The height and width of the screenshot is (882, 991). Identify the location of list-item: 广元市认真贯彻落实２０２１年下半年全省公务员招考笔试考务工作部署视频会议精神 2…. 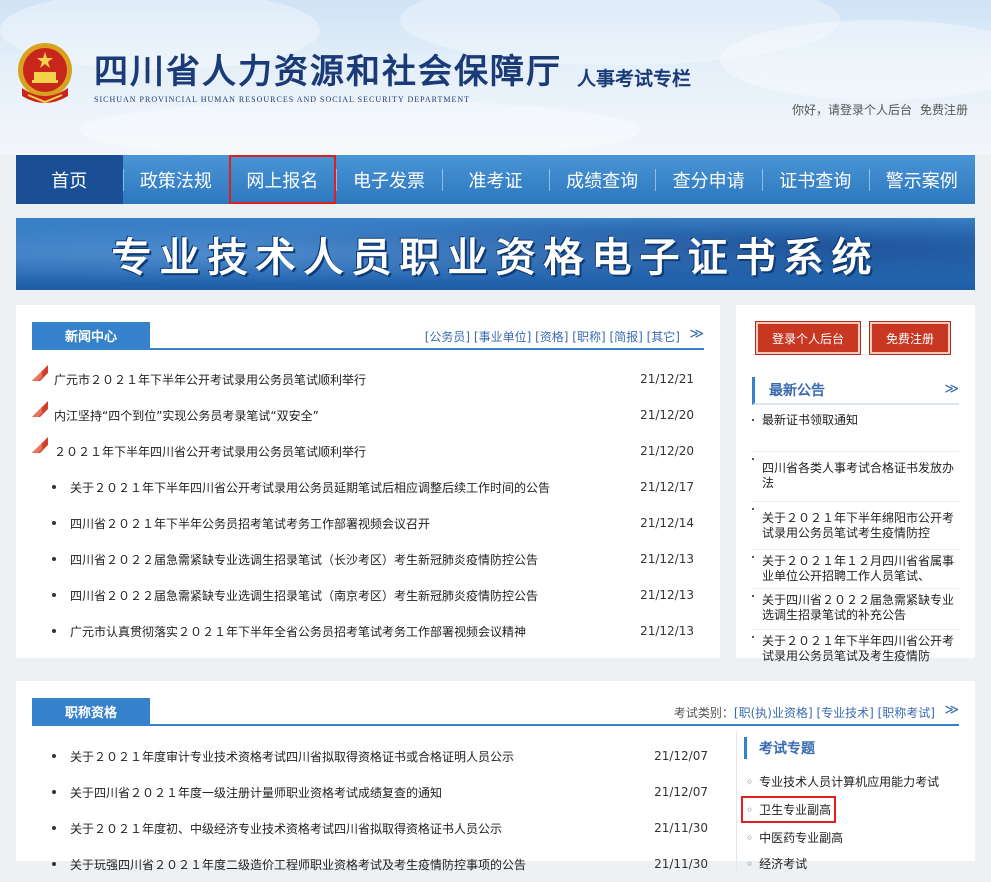
(363, 631).